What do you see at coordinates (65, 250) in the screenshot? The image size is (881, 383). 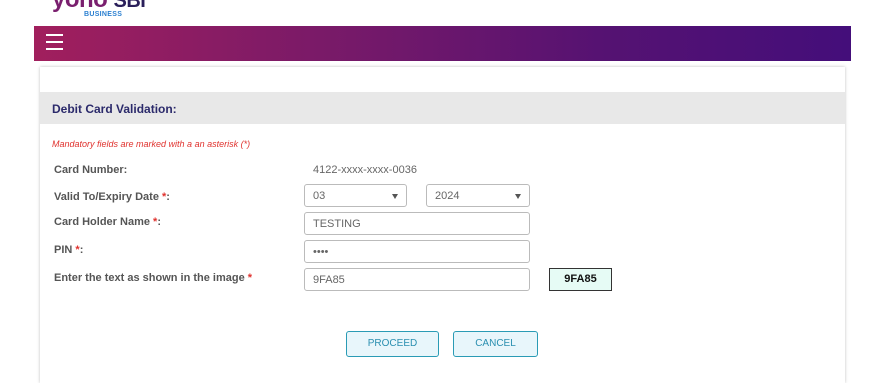 I see `pin-label-text: PIN` at bounding box center [65, 250].